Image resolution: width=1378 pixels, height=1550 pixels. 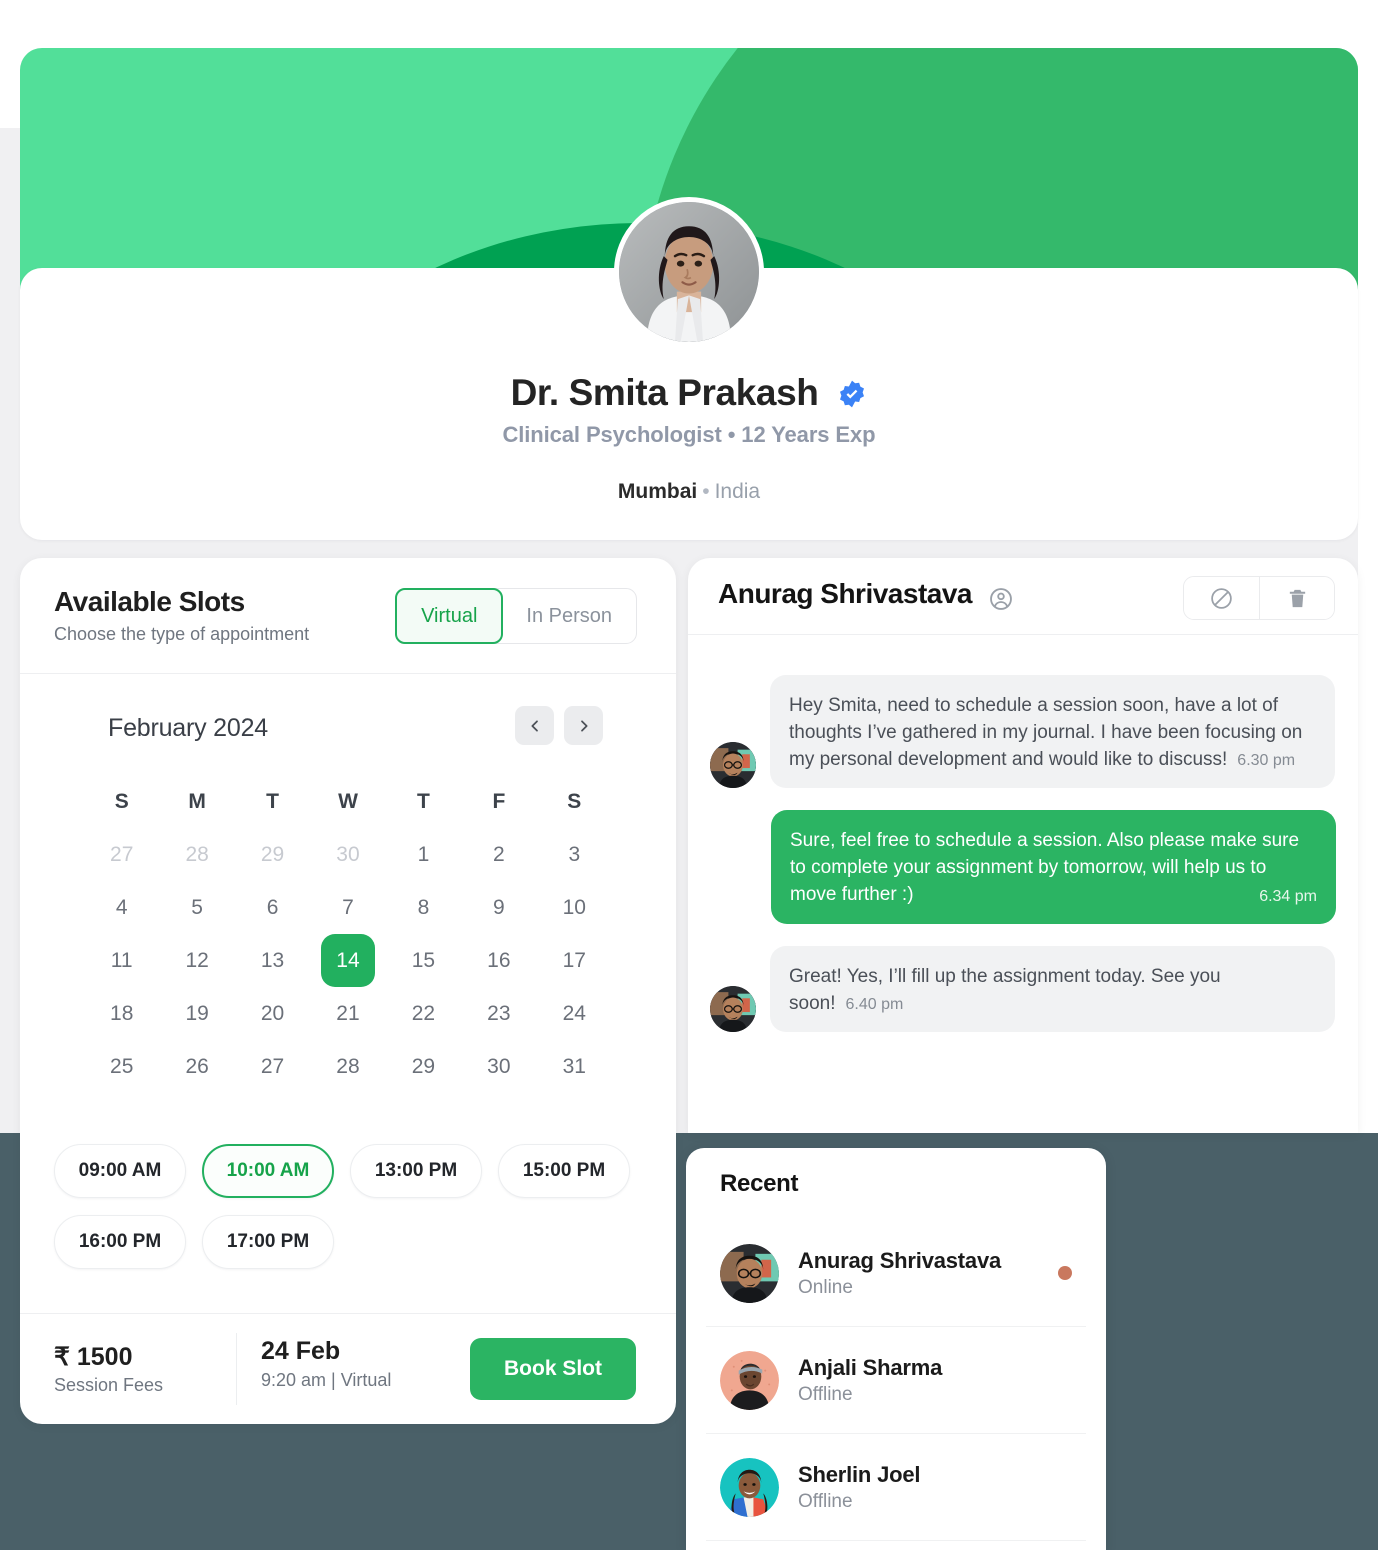 I want to click on calendar-day-label: 7, so click(x=348, y=907).